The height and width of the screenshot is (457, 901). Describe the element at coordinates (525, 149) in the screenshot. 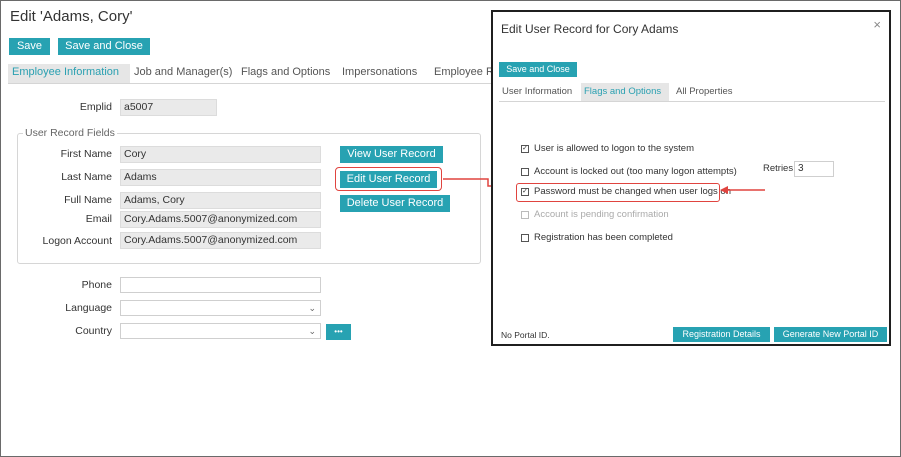

I see `allowed-logon-checkbox: ✓` at that location.